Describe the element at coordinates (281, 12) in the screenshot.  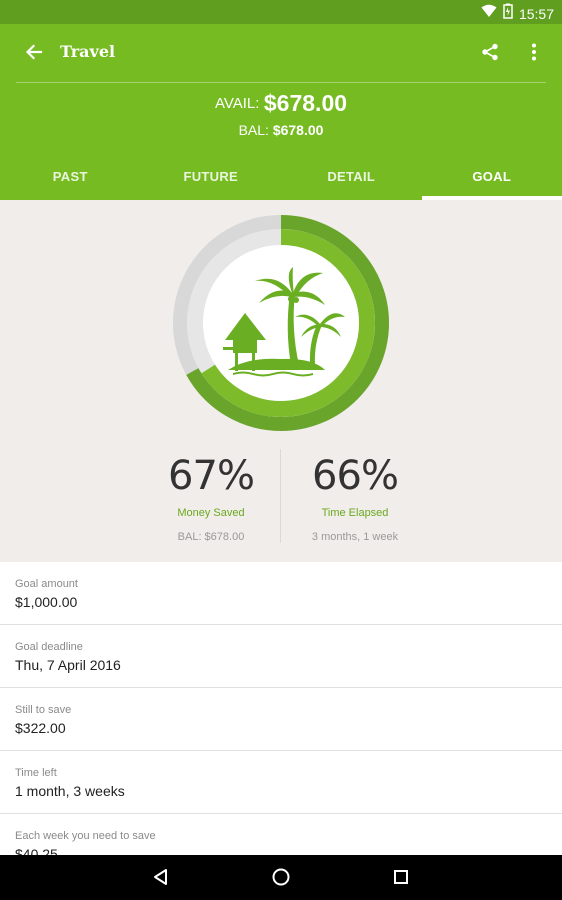
I see `status-bar: 15:57` at that location.